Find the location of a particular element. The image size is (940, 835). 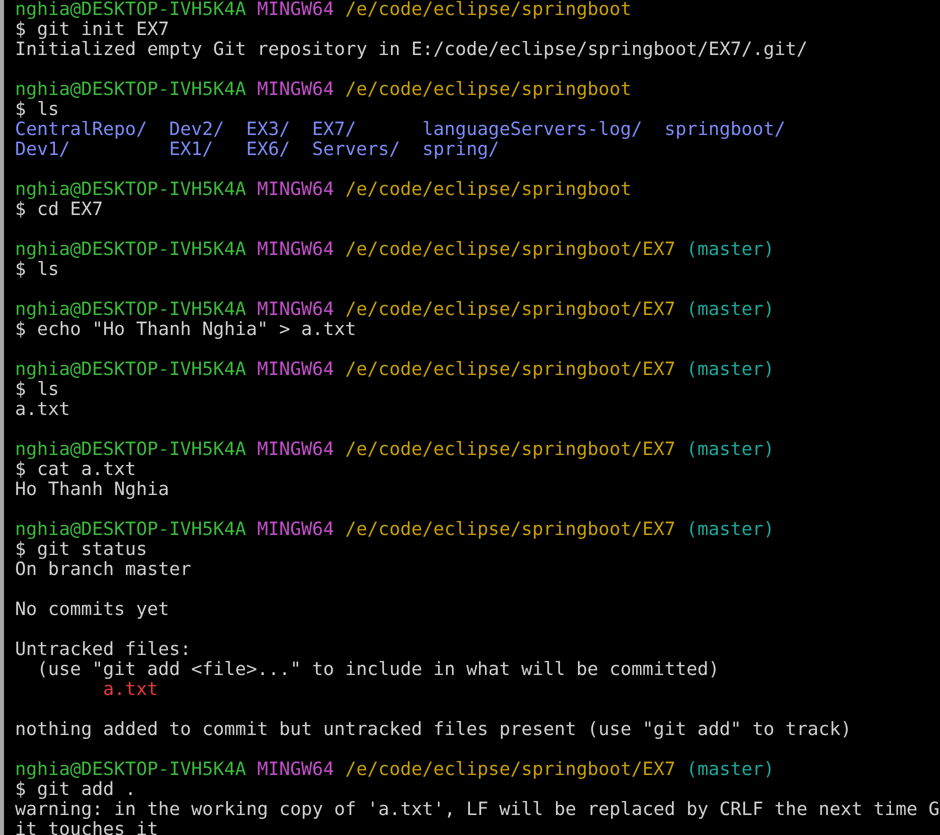

output-line: (use "git add <file>..." to include in what will be committed) is located at coordinates (378, 669).